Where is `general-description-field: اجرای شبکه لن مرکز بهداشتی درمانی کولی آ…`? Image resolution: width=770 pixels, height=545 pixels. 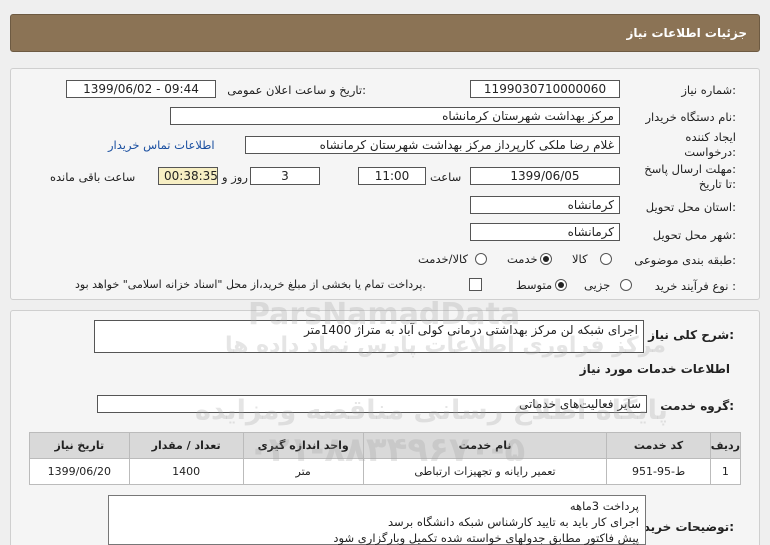
general-description-field: اجرای شبکه لن مرکز بهداشتی درمانی کولی آ… is located at coordinates (369, 336).